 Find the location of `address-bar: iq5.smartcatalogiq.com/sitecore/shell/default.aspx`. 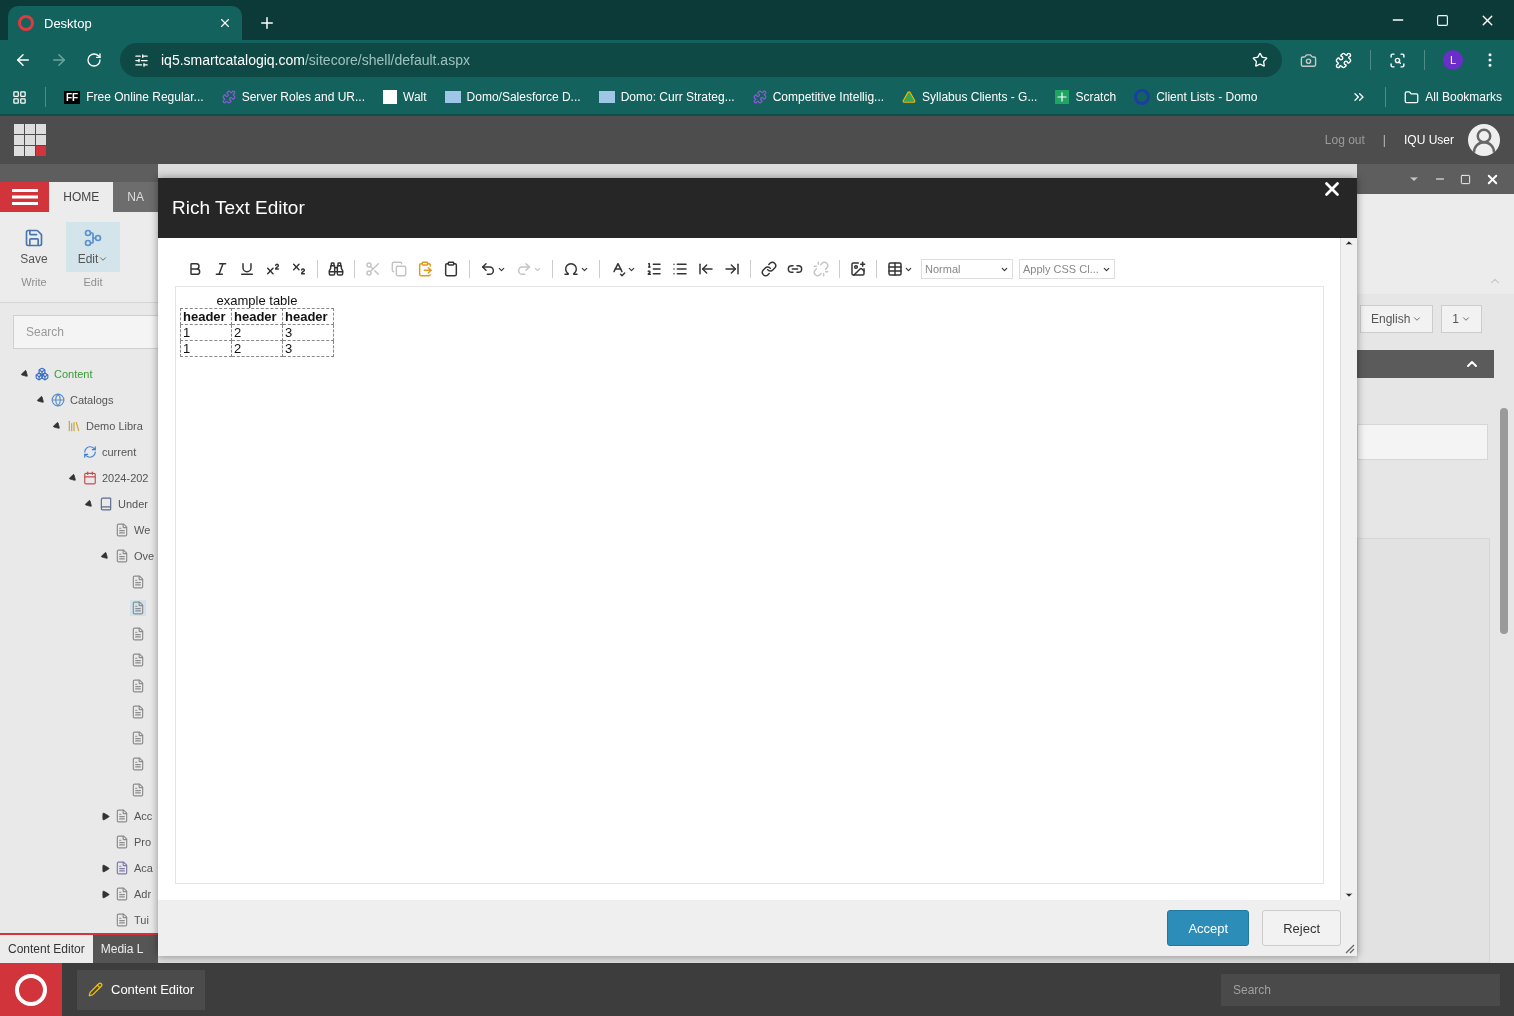

address-bar: iq5.smartcatalogiq.com/sitecore/shell/default.aspx is located at coordinates (701, 60).